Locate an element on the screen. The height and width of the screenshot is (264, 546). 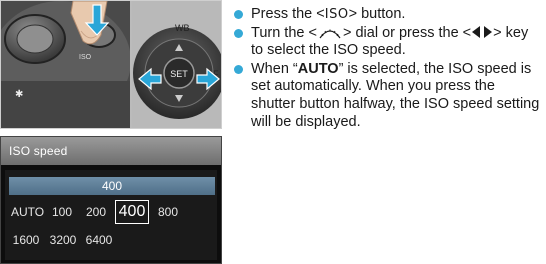
step2-mid: > dial or press the < is located at coordinates (407, 32).